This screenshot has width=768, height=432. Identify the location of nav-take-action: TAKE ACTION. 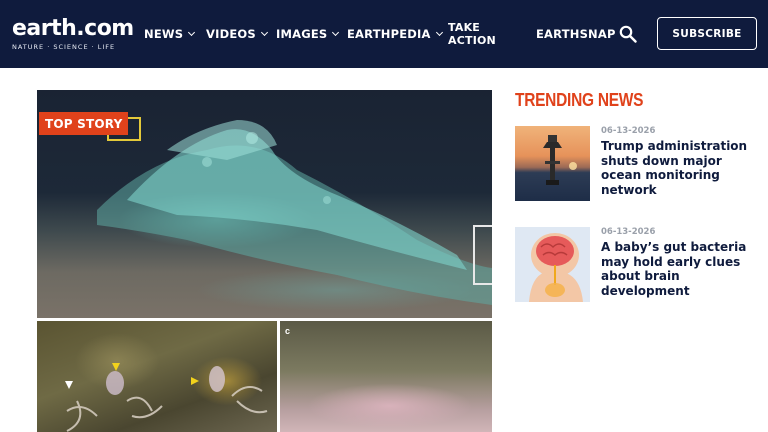
(472, 34).